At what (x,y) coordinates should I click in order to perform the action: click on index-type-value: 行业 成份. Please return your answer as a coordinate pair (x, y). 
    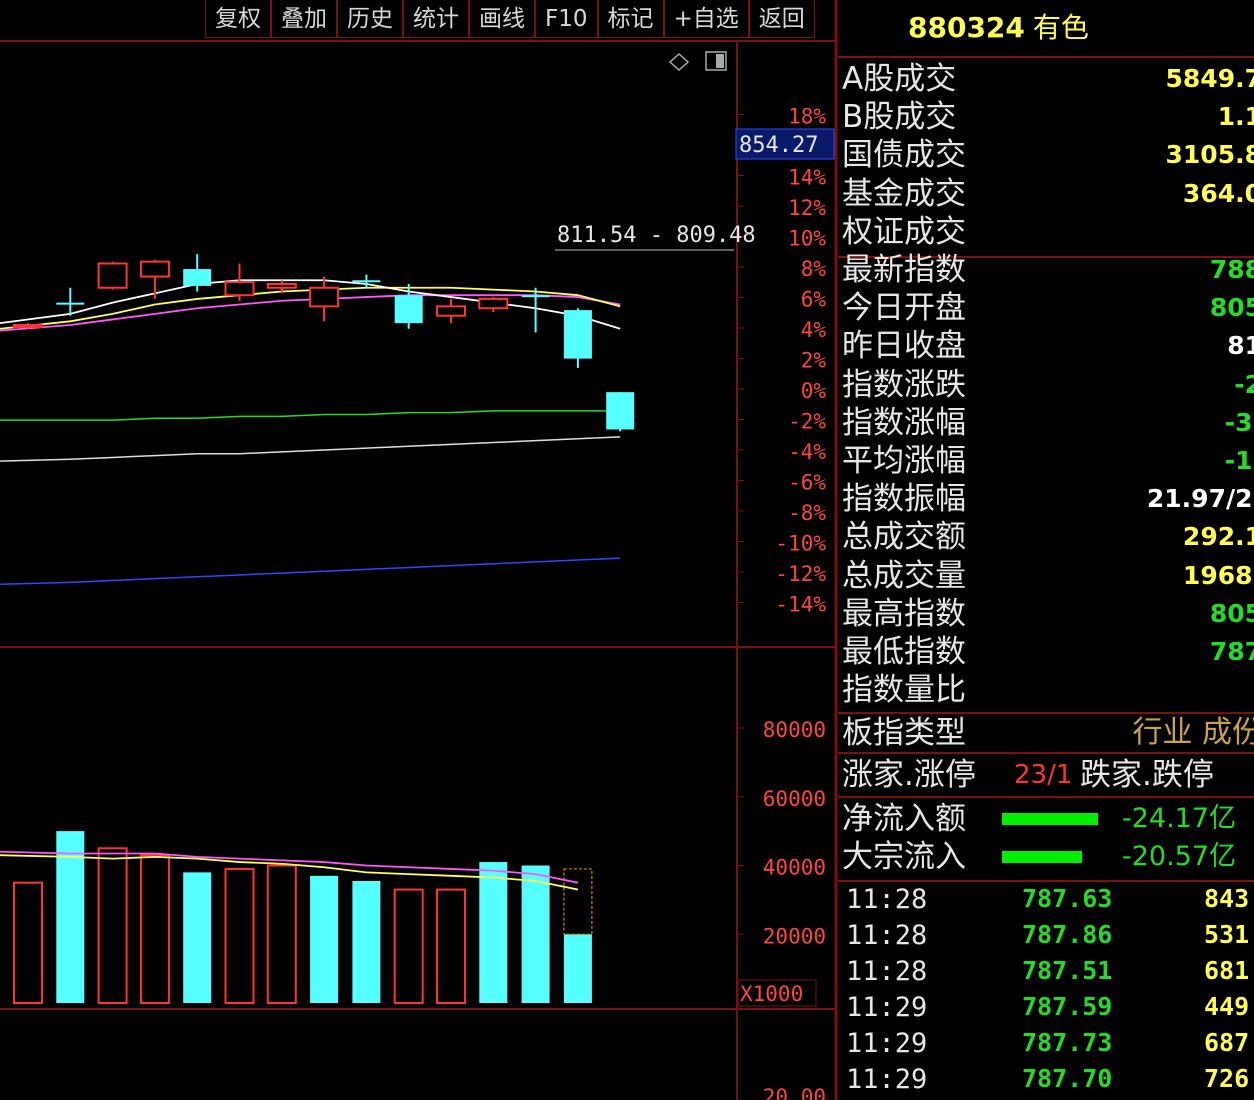
    Looking at the image, I should click on (1193, 732).